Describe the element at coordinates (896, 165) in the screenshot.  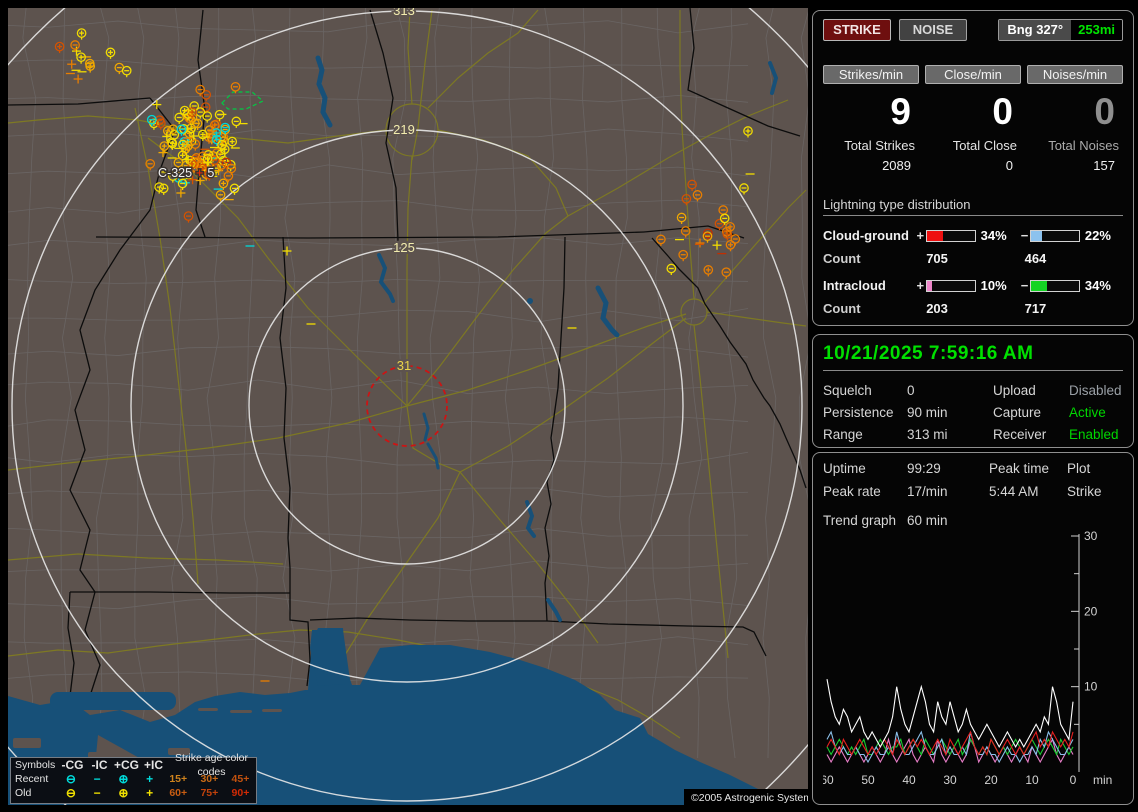
I see `total-value: 2089` at that location.